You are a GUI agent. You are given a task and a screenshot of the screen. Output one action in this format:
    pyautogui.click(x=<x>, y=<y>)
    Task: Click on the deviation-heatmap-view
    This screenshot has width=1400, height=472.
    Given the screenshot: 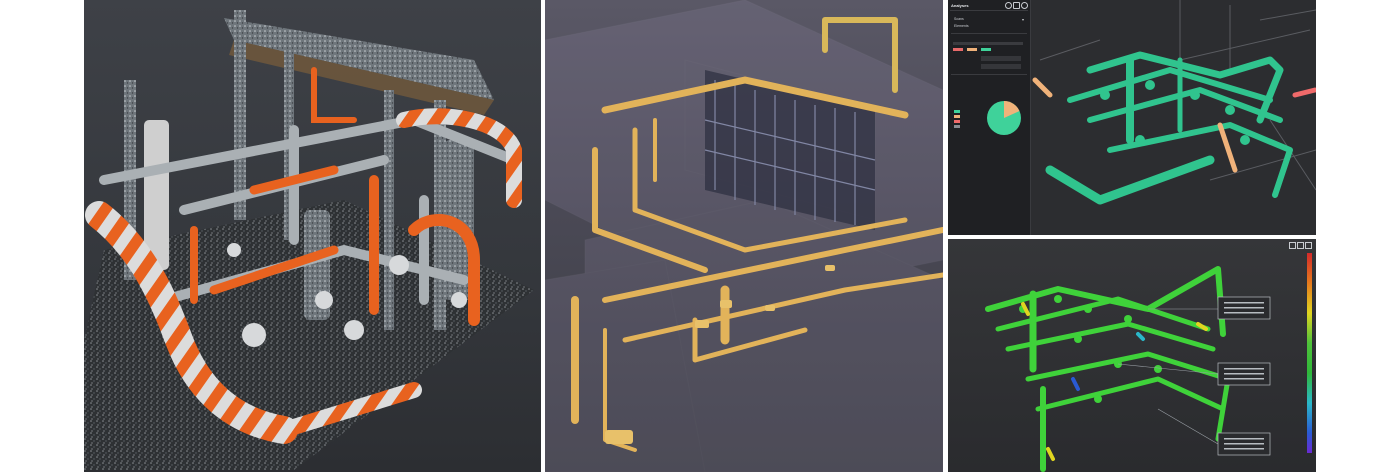 What is the action you would take?
    pyautogui.click(x=1132, y=355)
    